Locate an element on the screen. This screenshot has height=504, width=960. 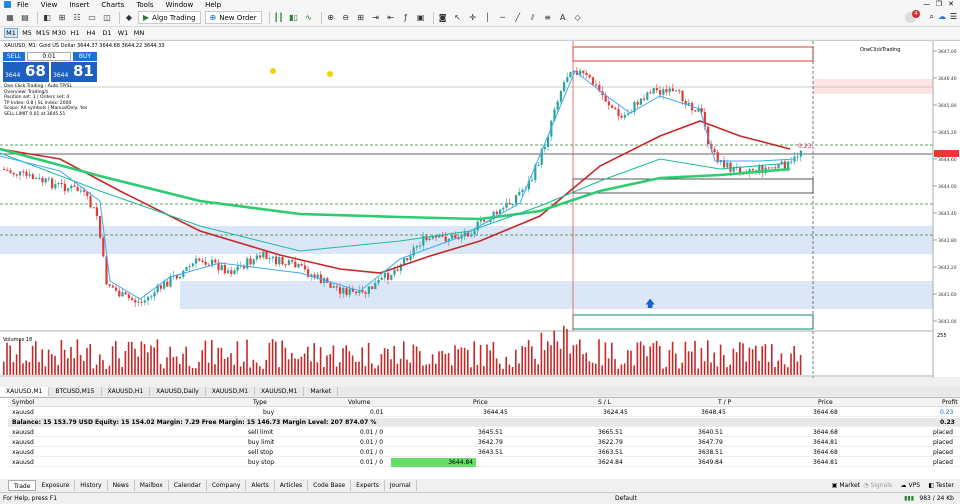
tester-link: ◧ Tester is located at coordinates (941, 485).